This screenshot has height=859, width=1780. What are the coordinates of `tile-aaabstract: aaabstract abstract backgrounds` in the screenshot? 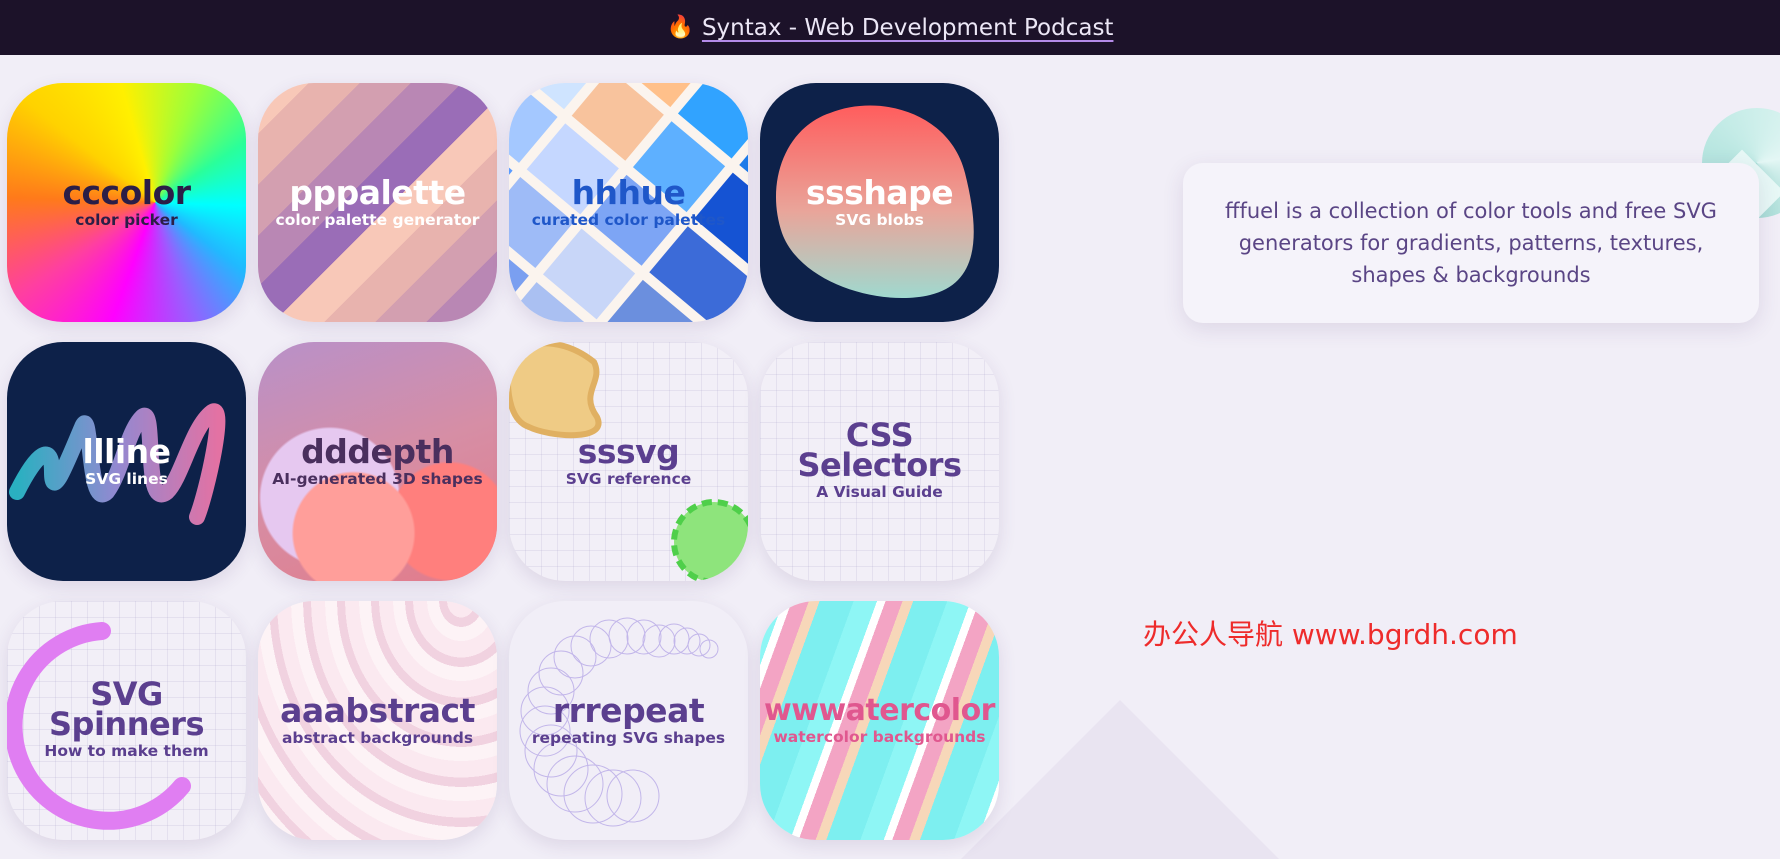 It's located at (377, 720).